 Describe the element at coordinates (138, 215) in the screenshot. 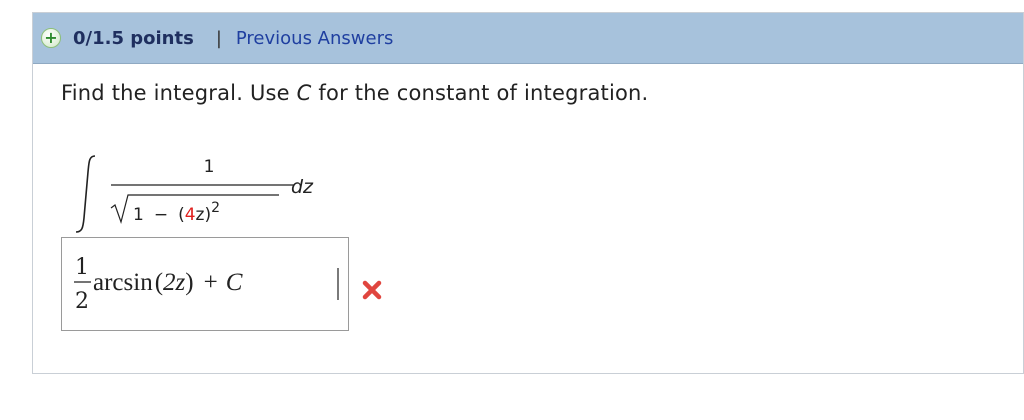

I see `radicand-one: 1` at that location.